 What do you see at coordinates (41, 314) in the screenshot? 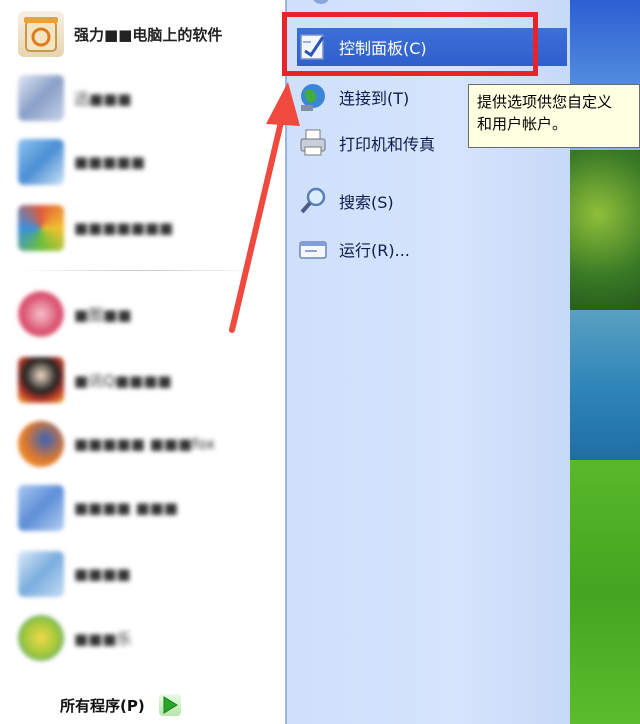
I see `image-viewer-icon` at bounding box center [41, 314].